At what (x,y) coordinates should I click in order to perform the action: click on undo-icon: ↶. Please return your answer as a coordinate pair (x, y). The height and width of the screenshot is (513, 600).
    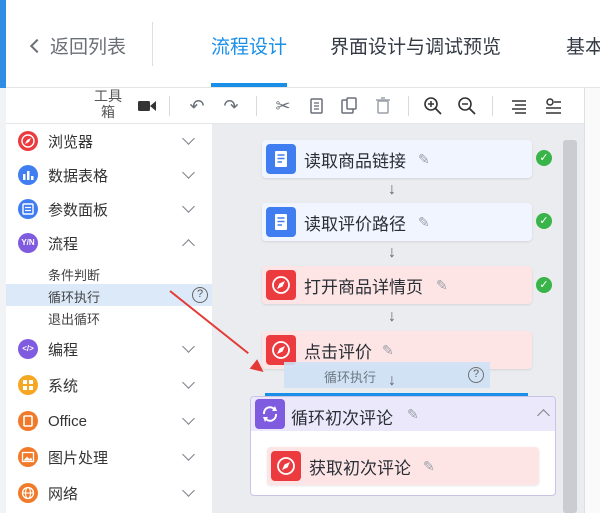
    Looking at the image, I should click on (197, 106).